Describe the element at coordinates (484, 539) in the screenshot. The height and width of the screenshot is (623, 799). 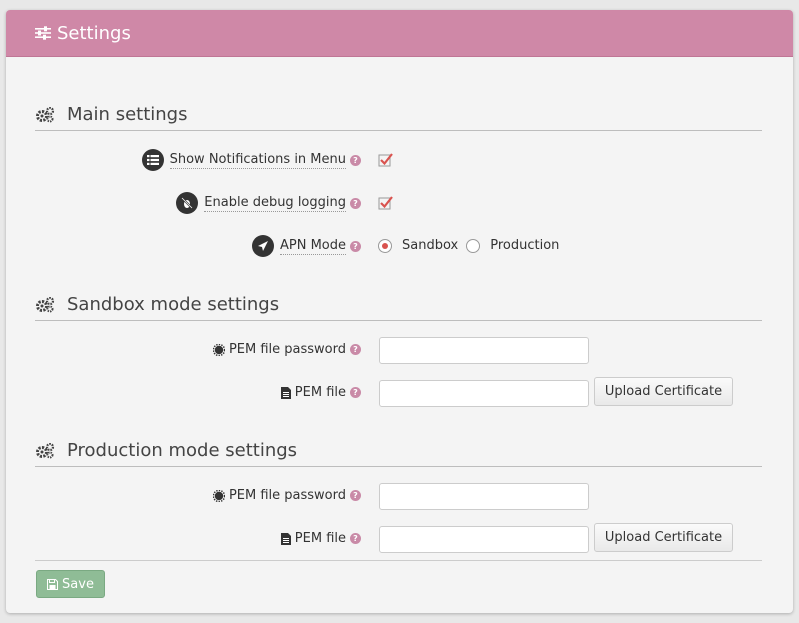
I see `production-pem-file-input` at that location.